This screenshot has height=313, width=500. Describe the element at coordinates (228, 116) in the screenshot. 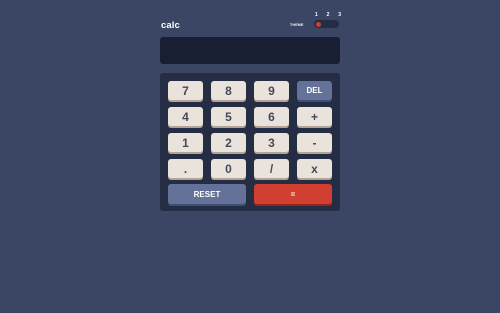

I see `key-5: 5` at that location.